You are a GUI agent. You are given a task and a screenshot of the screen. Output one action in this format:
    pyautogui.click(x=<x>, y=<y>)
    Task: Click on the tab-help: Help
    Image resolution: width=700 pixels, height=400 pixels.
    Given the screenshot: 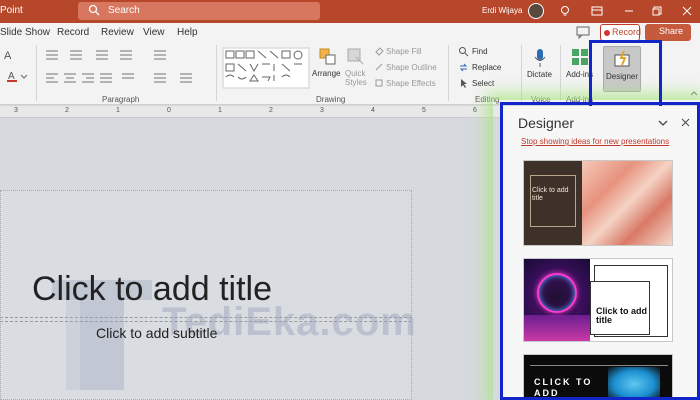 What is the action you would take?
    pyautogui.click(x=187, y=32)
    